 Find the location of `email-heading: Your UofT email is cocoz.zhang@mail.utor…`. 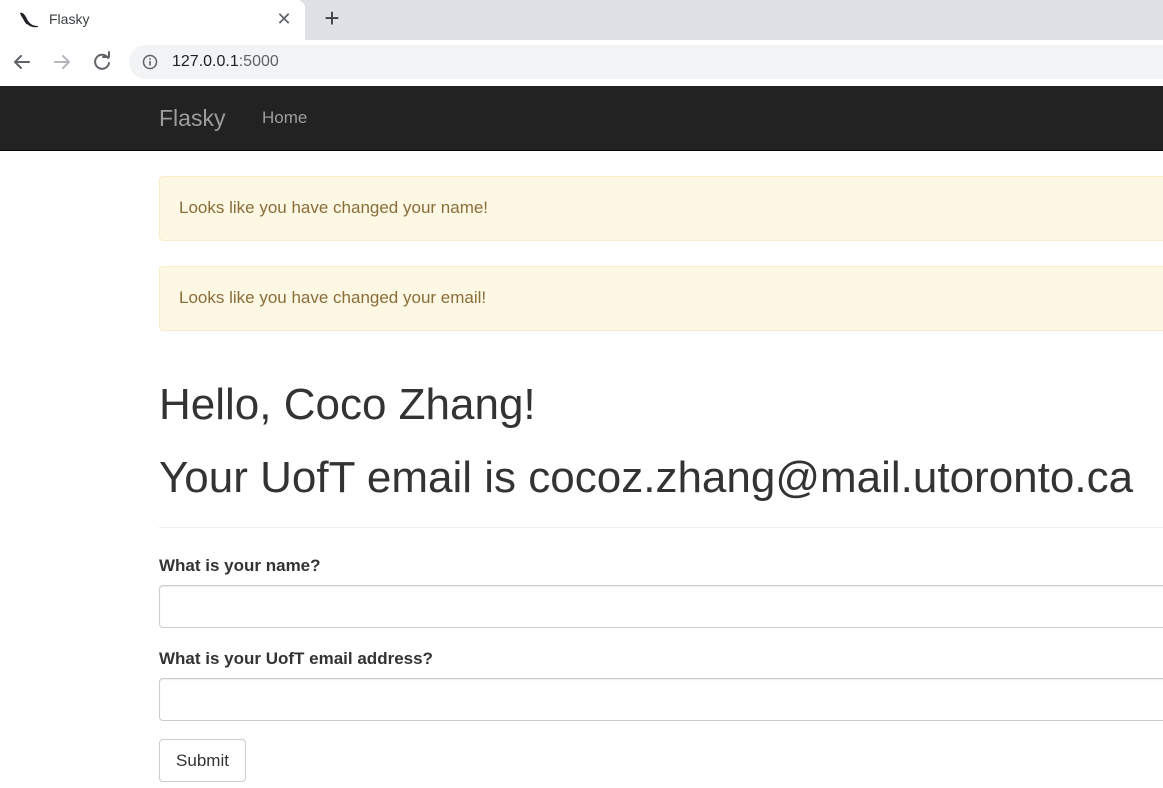

email-heading: Your UofT email is cocoz.zhang@mail.utor… is located at coordinates (646, 477).